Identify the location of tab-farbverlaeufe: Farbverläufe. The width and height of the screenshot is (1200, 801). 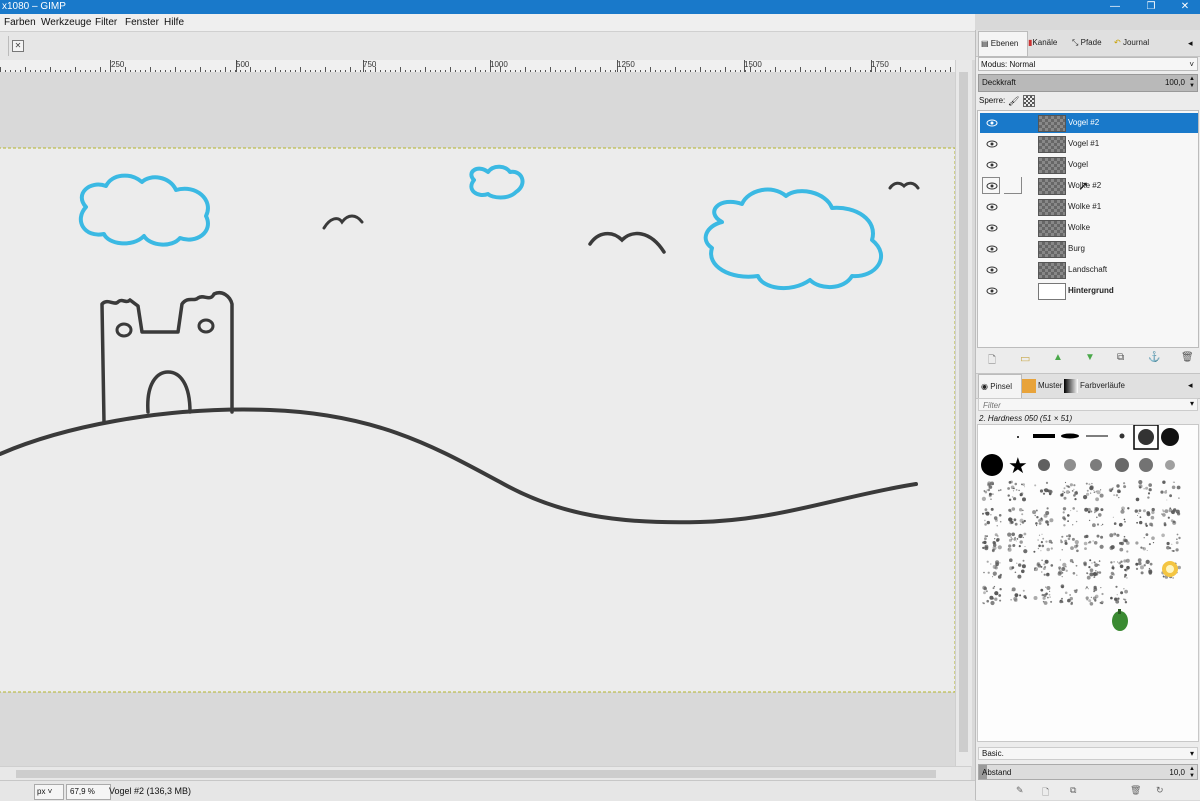
(1094, 386).